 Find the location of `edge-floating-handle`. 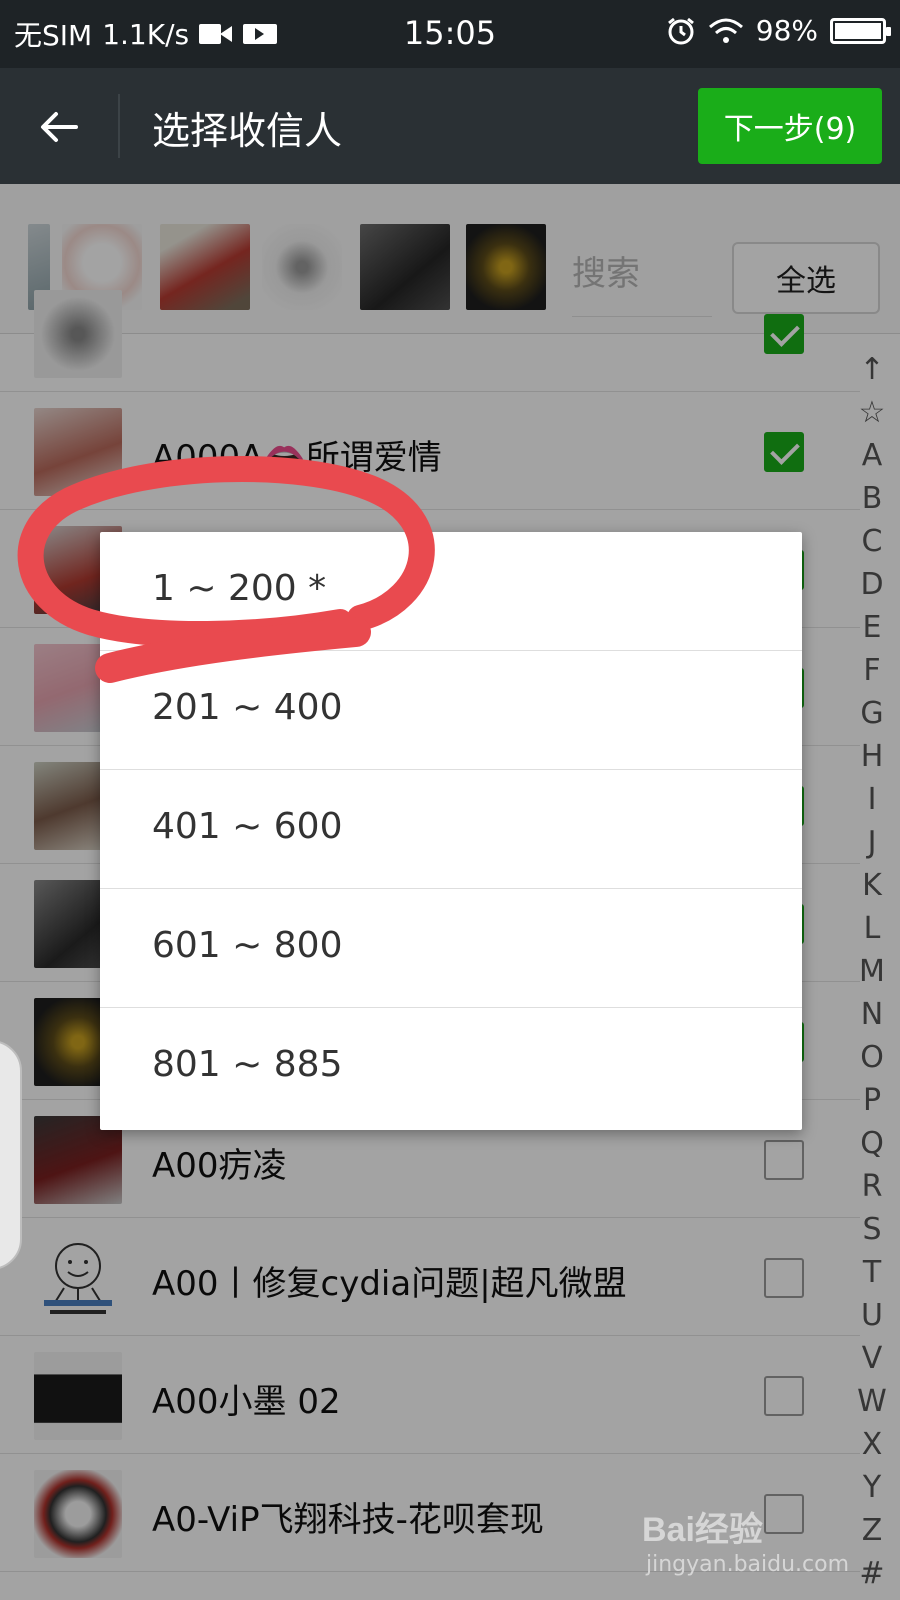

edge-floating-handle is located at coordinates (11, 1155).